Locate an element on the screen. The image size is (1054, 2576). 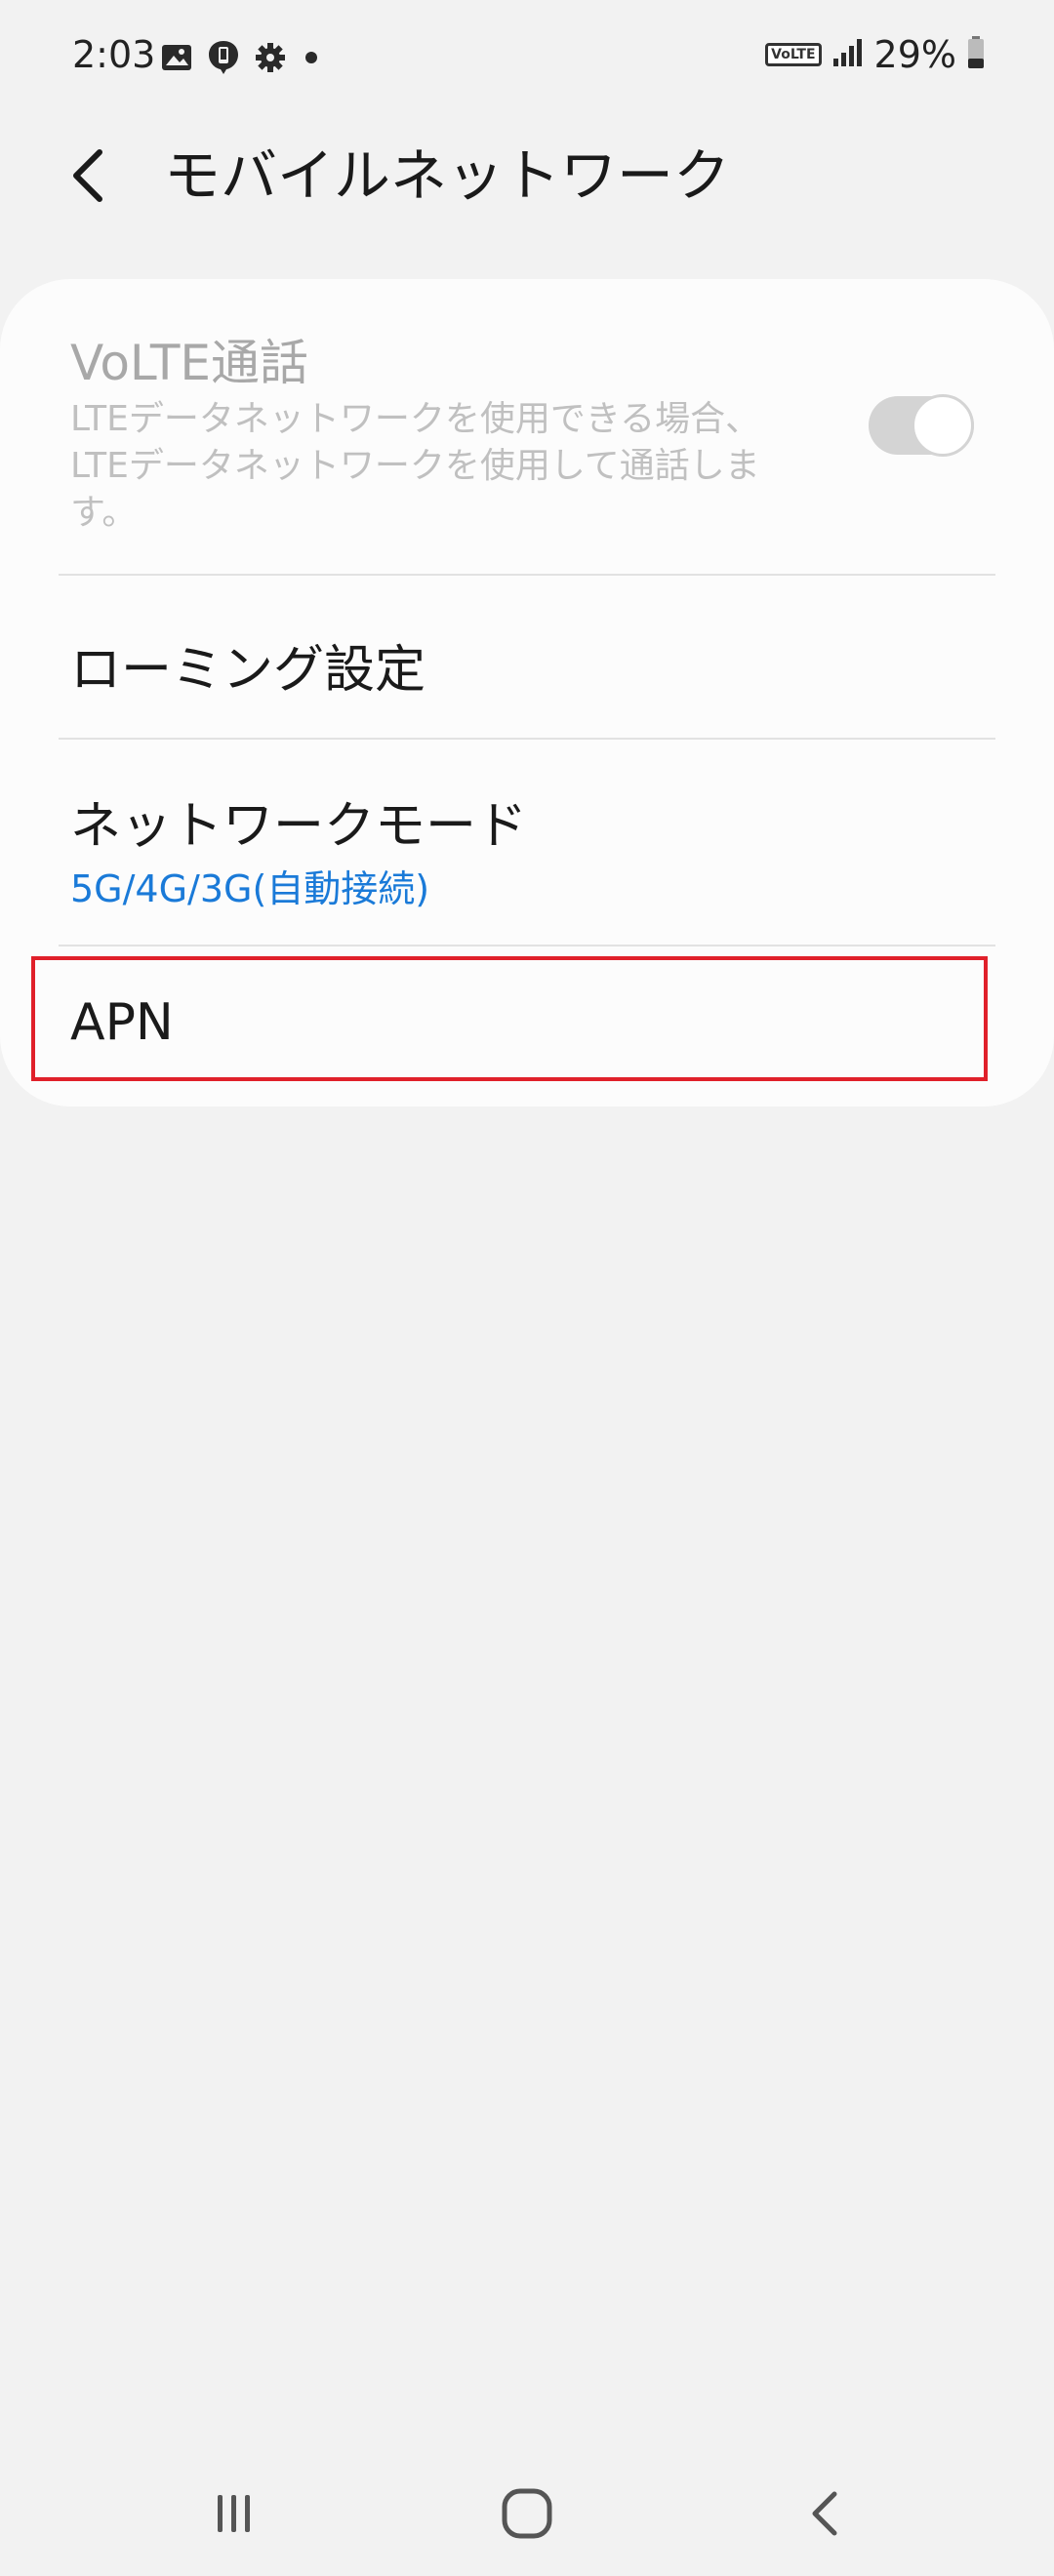
home-icon is located at coordinates (527, 2513).